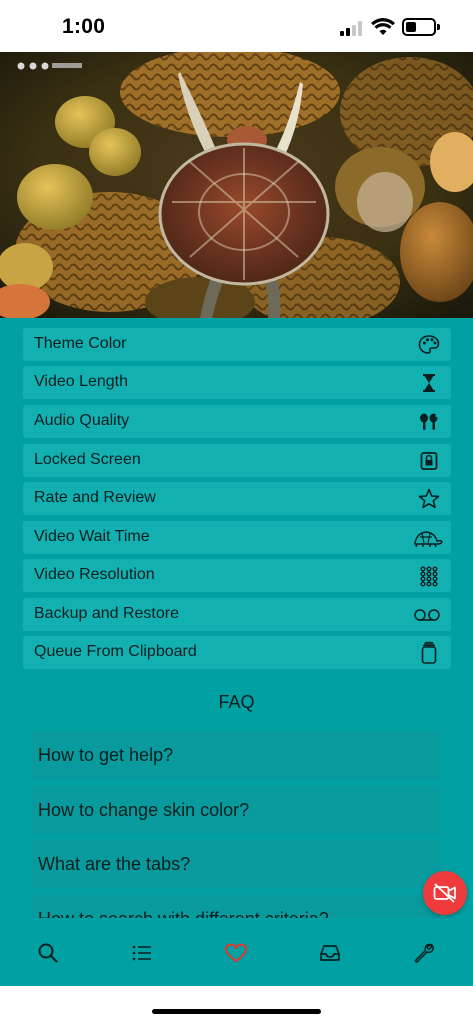 The image size is (473, 1024). What do you see at coordinates (429, 344) in the screenshot?
I see `palette-icon` at bounding box center [429, 344].